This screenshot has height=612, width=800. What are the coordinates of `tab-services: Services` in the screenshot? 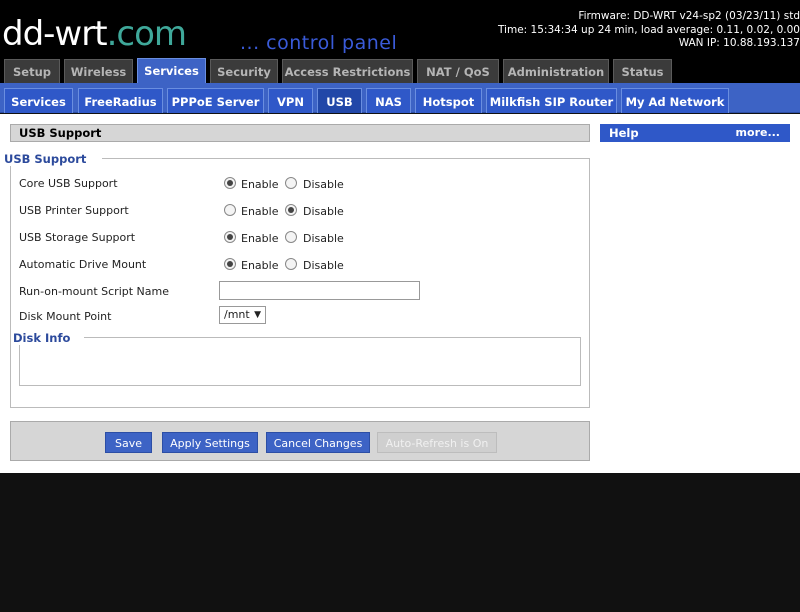 It's located at (171, 70).